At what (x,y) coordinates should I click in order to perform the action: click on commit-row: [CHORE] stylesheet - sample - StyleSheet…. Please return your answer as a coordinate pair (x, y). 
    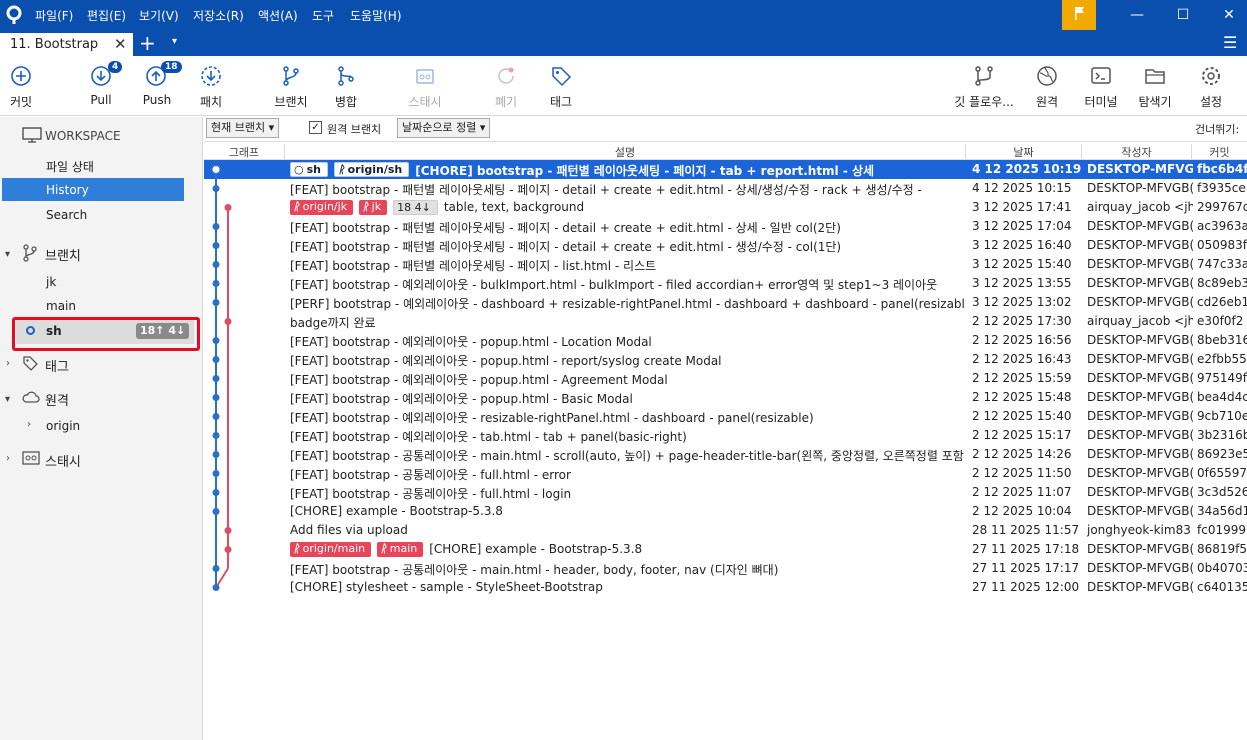
    Looking at the image, I should click on (725, 587).